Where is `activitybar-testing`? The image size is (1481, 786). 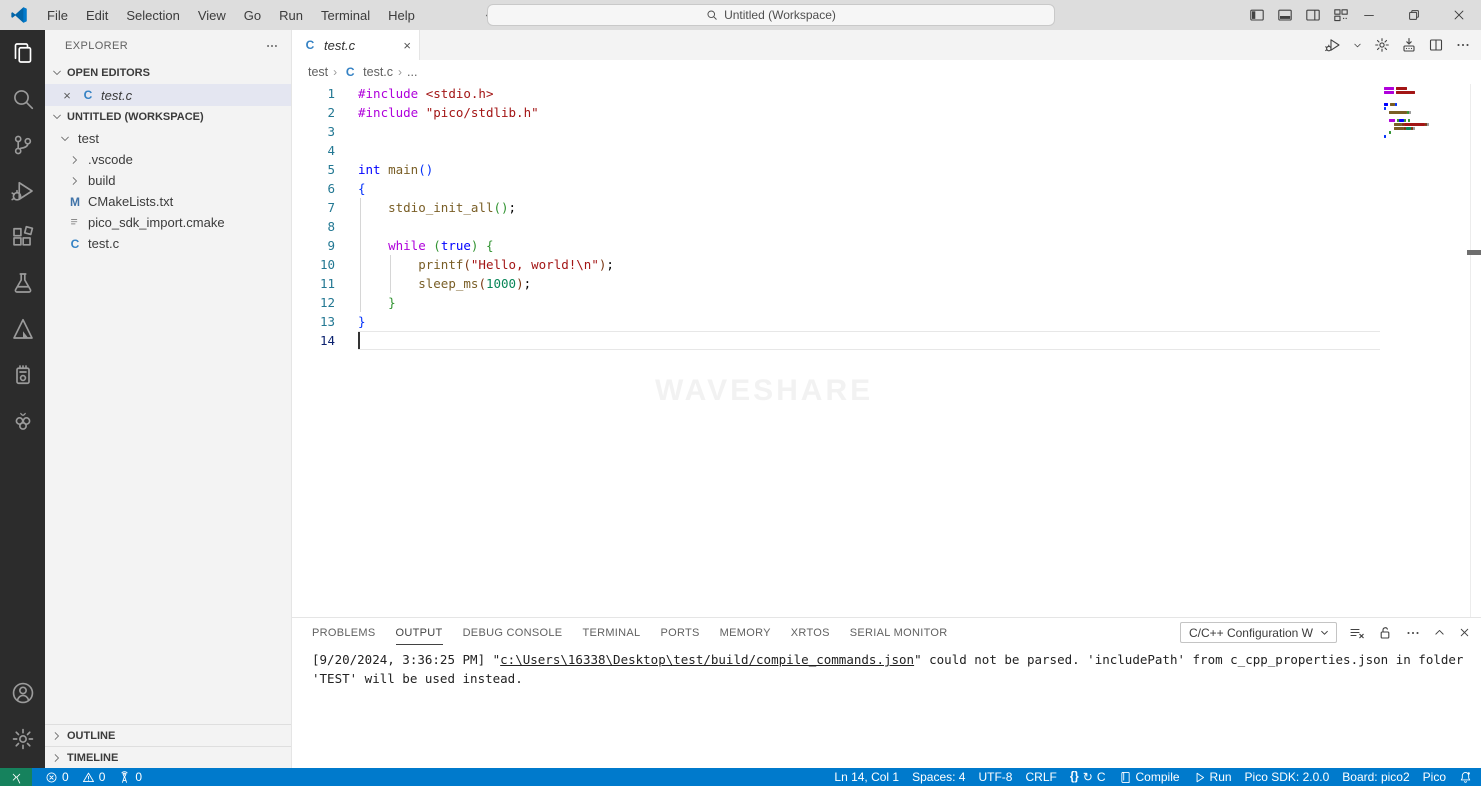
activitybar-testing is located at coordinates (22, 283).